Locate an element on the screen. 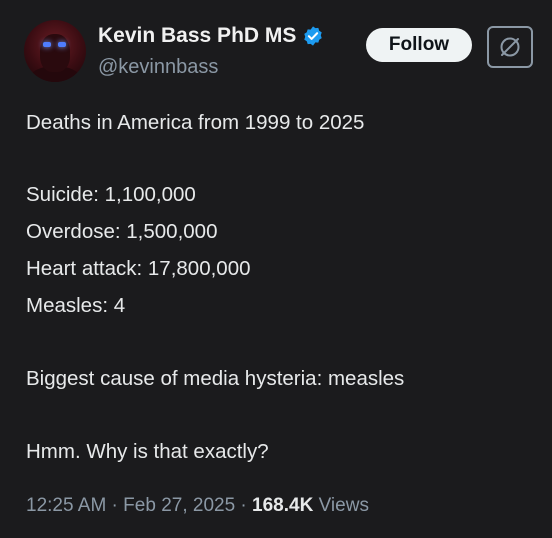 The width and height of the screenshot is (552, 538). author-handle: @kevinnbass is located at coordinates (158, 67).